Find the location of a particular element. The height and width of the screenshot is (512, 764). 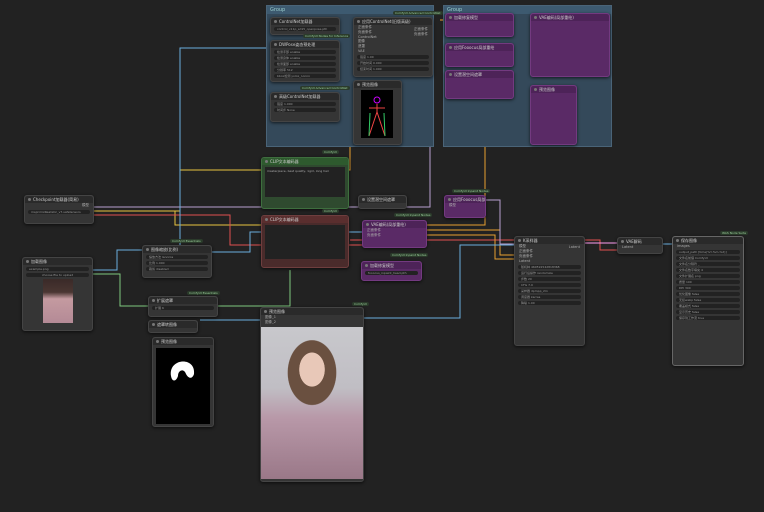

widget: DPI 300 is located at coordinates (708, 288).